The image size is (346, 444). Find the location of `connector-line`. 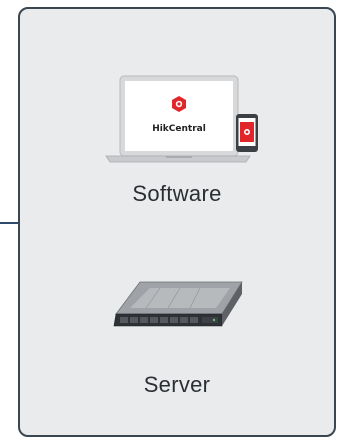

connector-line is located at coordinates (9, 223).